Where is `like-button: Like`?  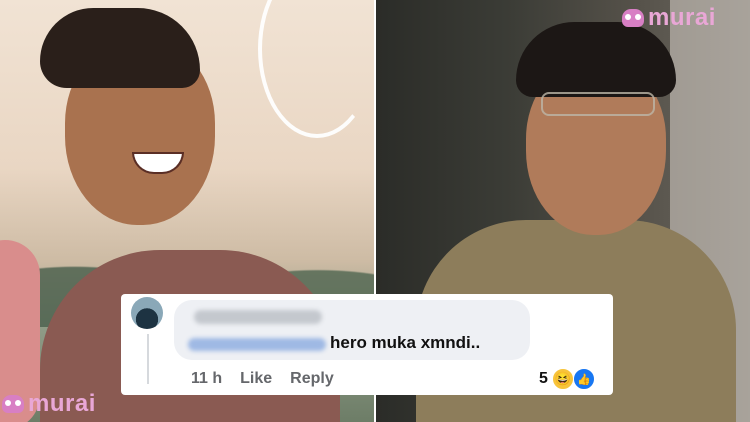 like-button: Like is located at coordinates (256, 379).